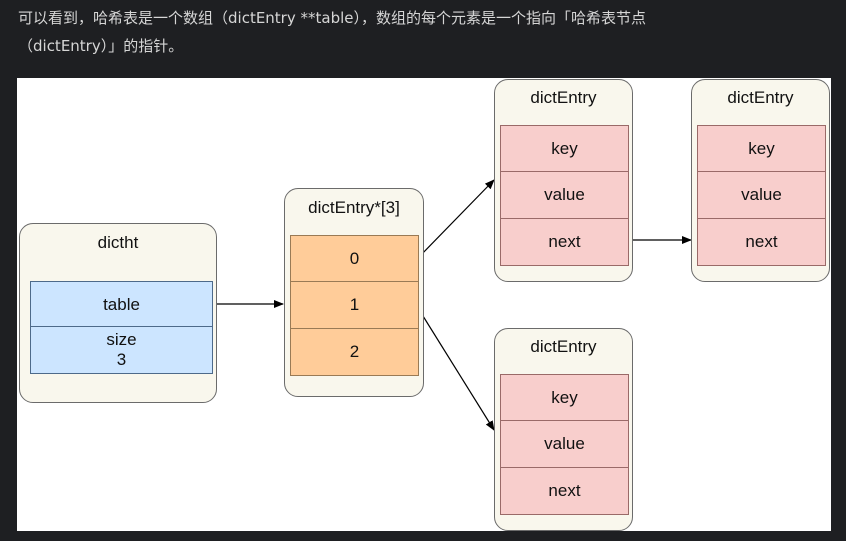 The height and width of the screenshot is (541, 846). I want to click on bucket-slot-label: 1, so click(354, 304).